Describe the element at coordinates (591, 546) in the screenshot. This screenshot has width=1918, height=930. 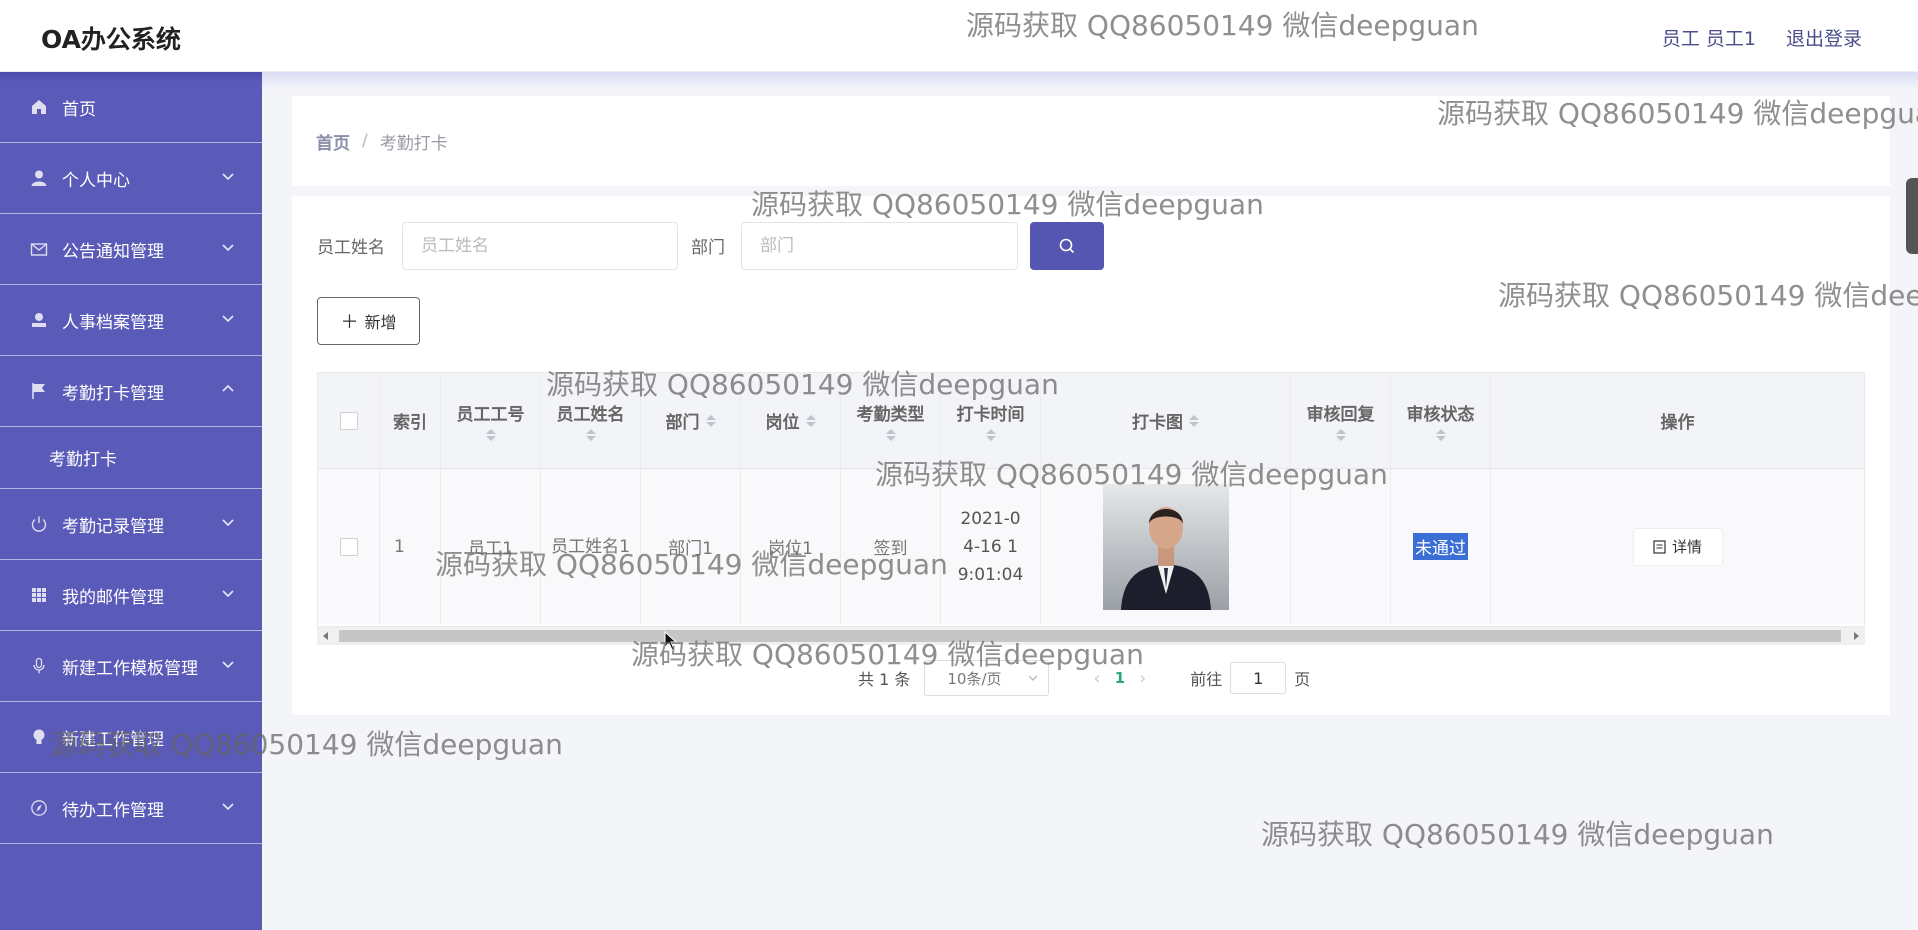
I see `cell-emp-name: 员工姓名1` at that location.